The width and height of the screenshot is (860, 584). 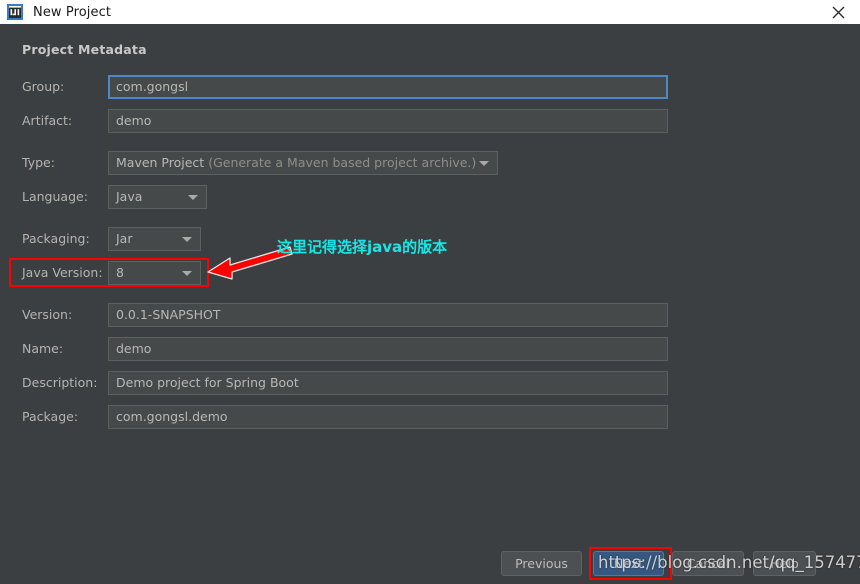 I want to click on label-language: Language:, so click(x=55, y=196).